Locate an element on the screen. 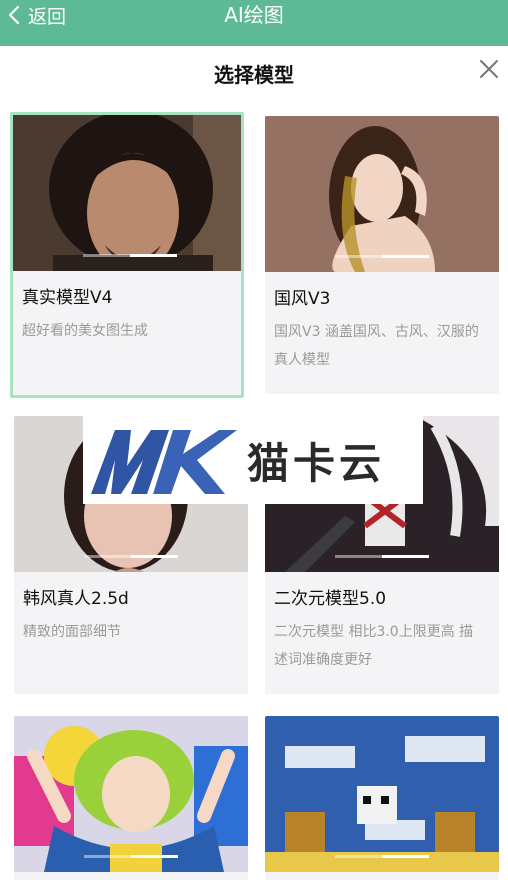 This screenshot has width=508, height=880. model-card-guofeng-v3: 国风V3 国风V3 涵盖国风、古风、汉服的真人模型 is located at coordinates (382, 255).